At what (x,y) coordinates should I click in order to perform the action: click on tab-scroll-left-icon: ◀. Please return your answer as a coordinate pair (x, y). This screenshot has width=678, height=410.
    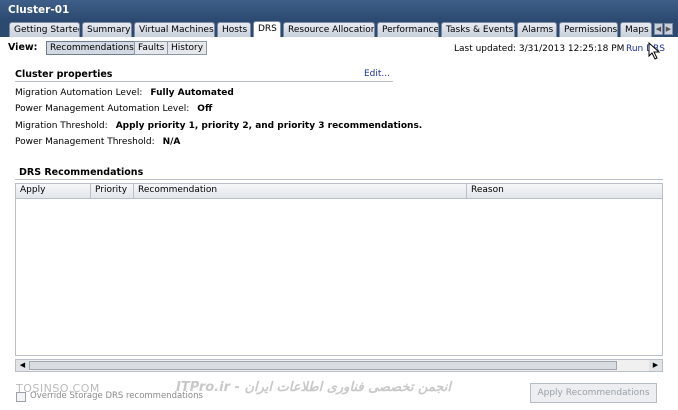
    Looking at the image, I should click on (658, 29).